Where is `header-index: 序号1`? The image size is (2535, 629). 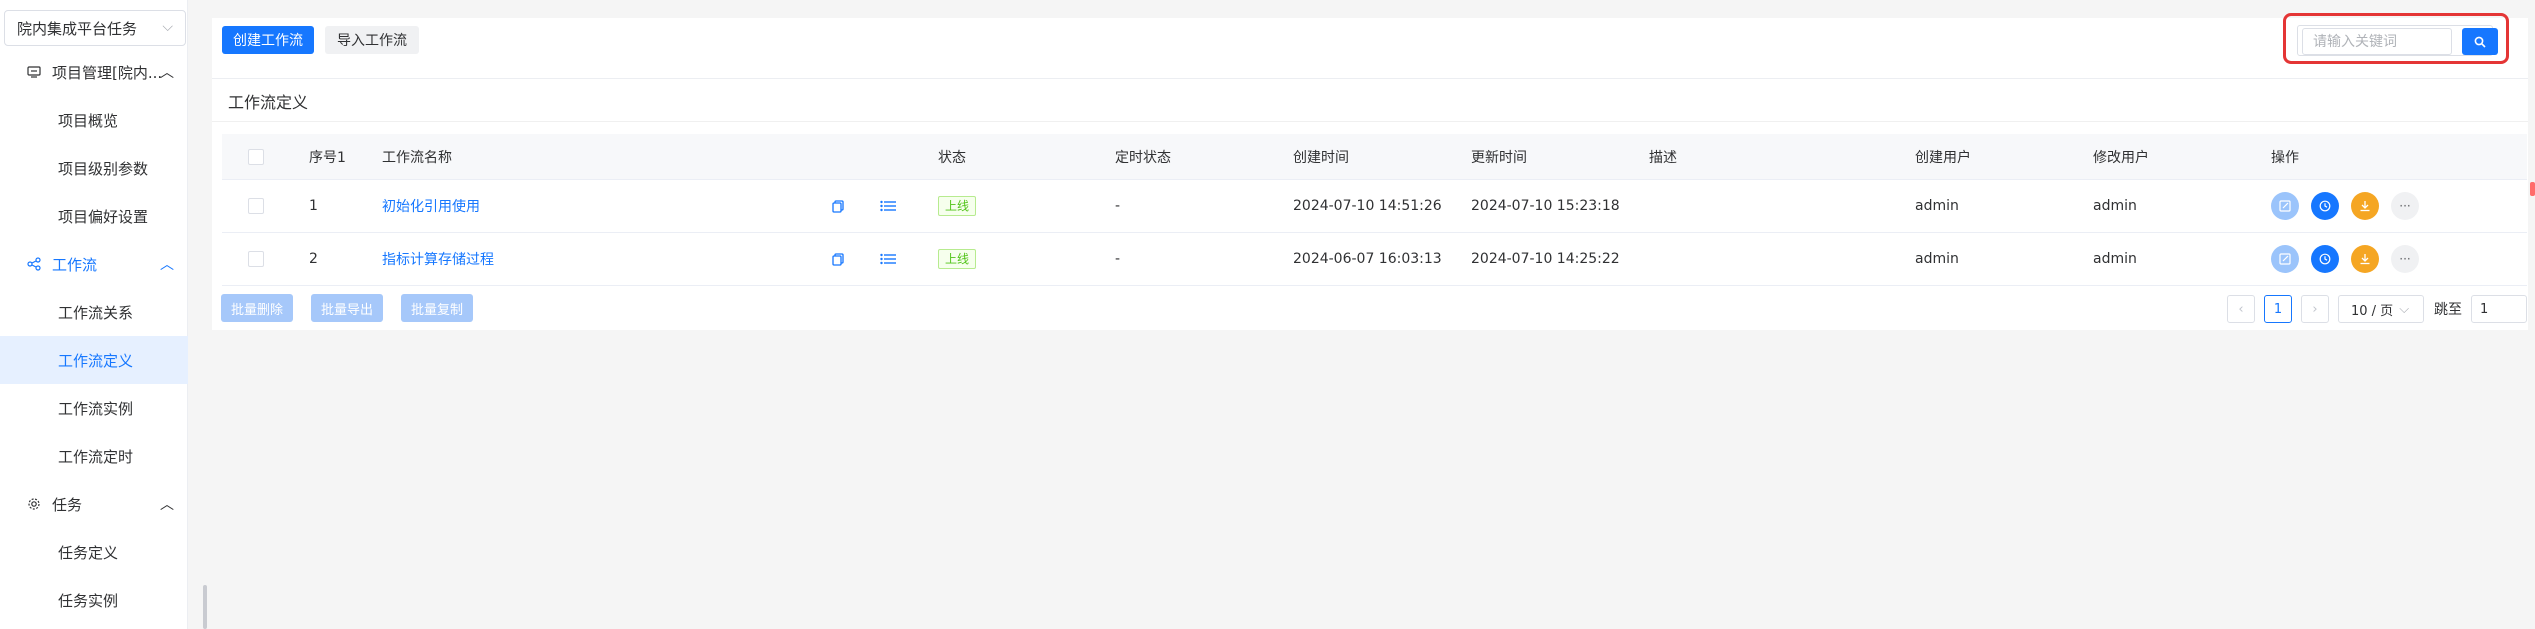
header-index: 序号1 is located at coordinates (327, 156).